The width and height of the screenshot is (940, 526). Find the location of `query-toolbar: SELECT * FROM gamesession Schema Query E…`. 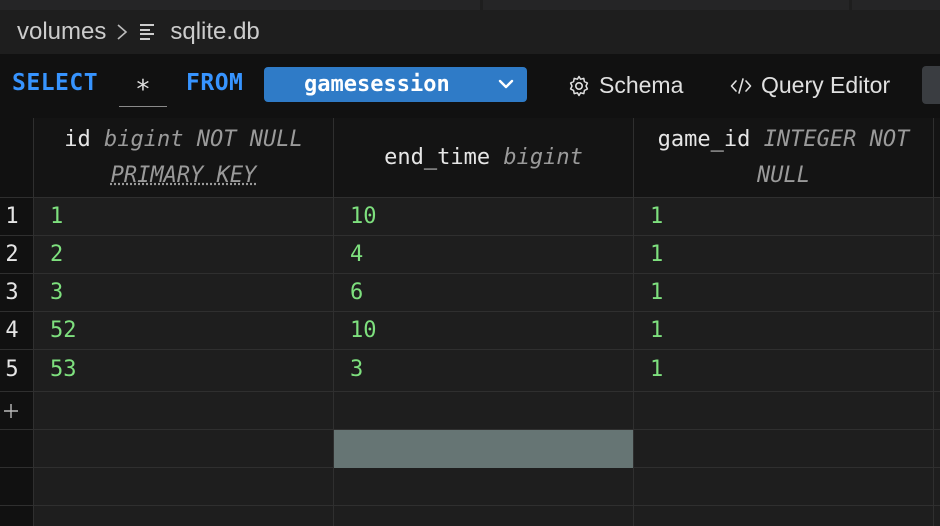

query-toolbar: SELECT * FROM gamesession Schema Query E… is located at coordinates (470, 86).